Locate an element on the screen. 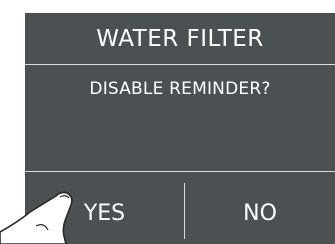 The height and width of the screenshot is (244, 335). yes-button: YES is located at coordinates (104, 213).